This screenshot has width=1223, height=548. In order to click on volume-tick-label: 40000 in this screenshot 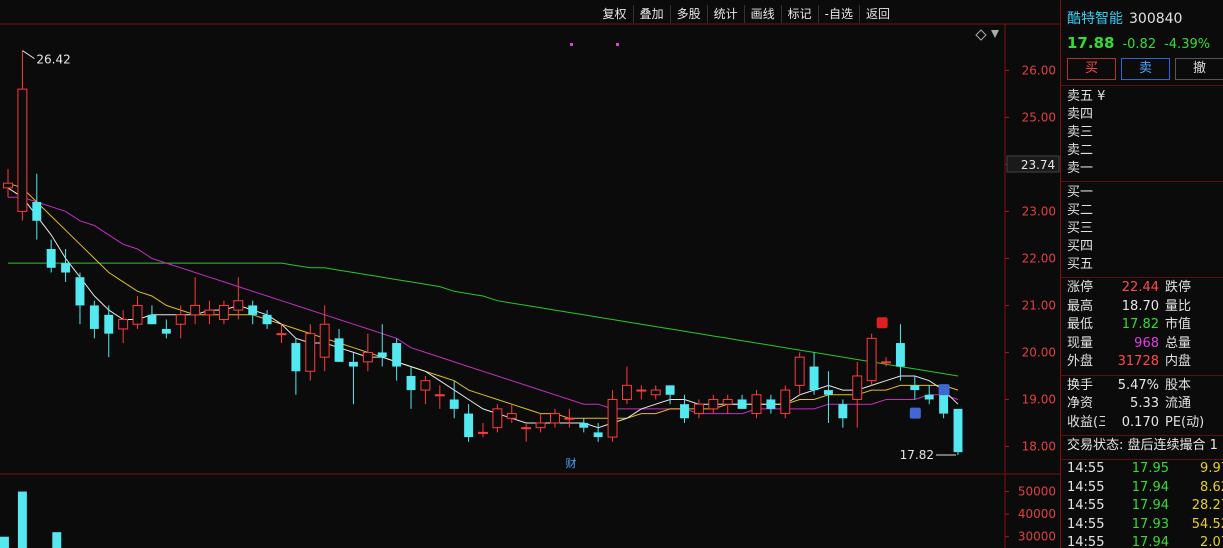, I will do `click(1037, 514)`.